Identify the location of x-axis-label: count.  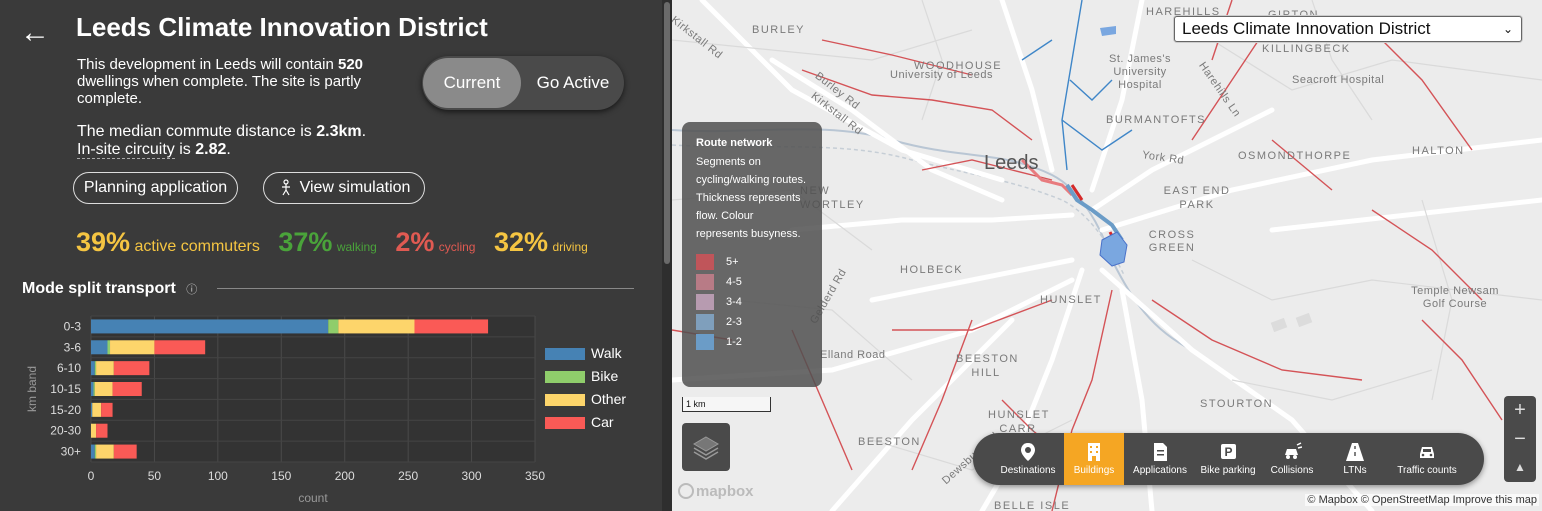
(313, 498).